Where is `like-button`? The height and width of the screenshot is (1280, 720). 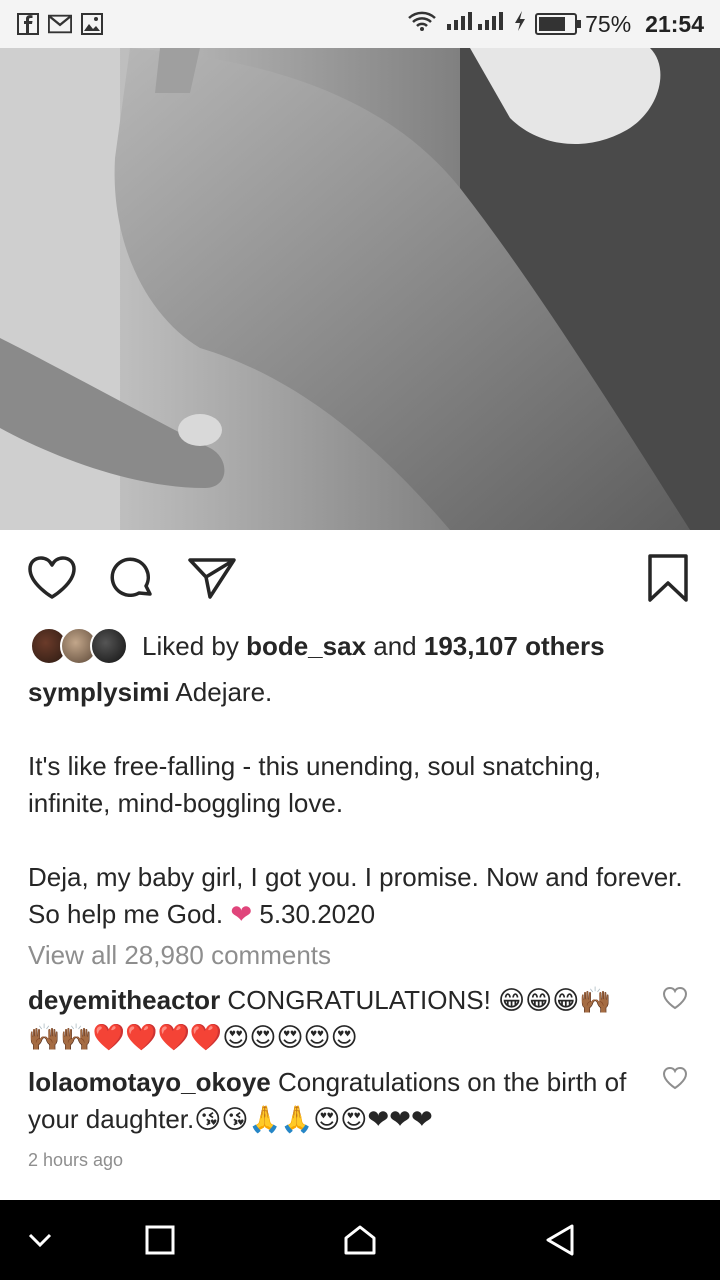 like-button is located at coordinates (52, 578).